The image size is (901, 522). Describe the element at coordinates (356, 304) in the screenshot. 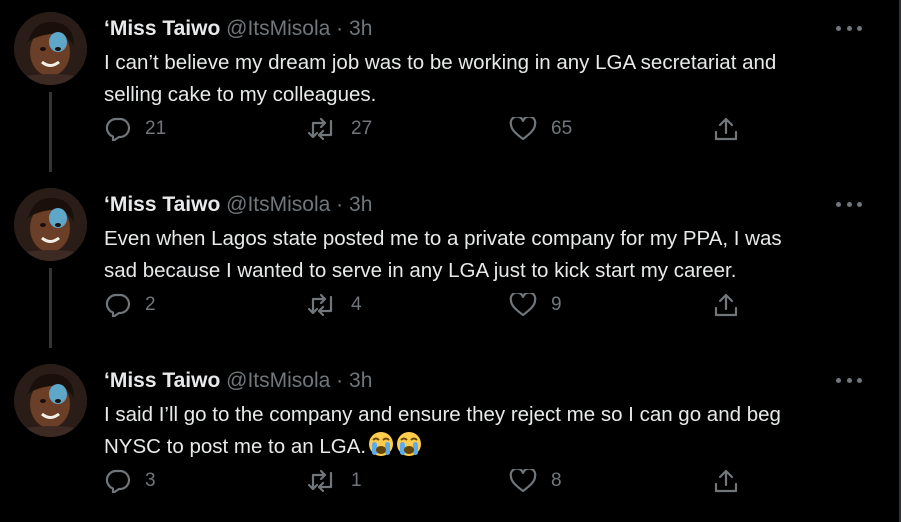

I see `retweet-count: 4` at that location.